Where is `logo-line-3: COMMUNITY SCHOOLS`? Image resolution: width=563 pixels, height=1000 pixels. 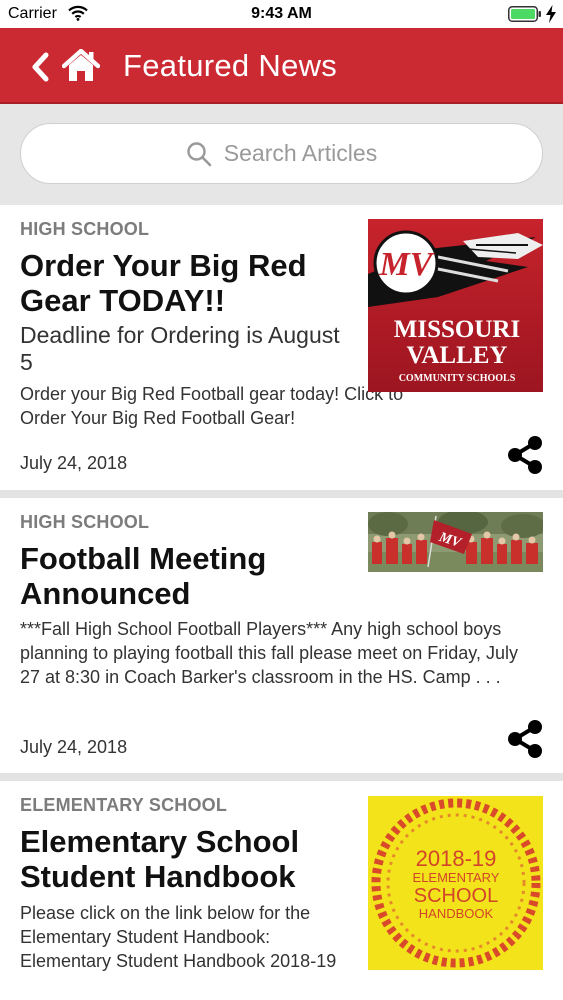
logo-line-3: COMMUNITY SCHOOLS is located at coordinates (457, 378).